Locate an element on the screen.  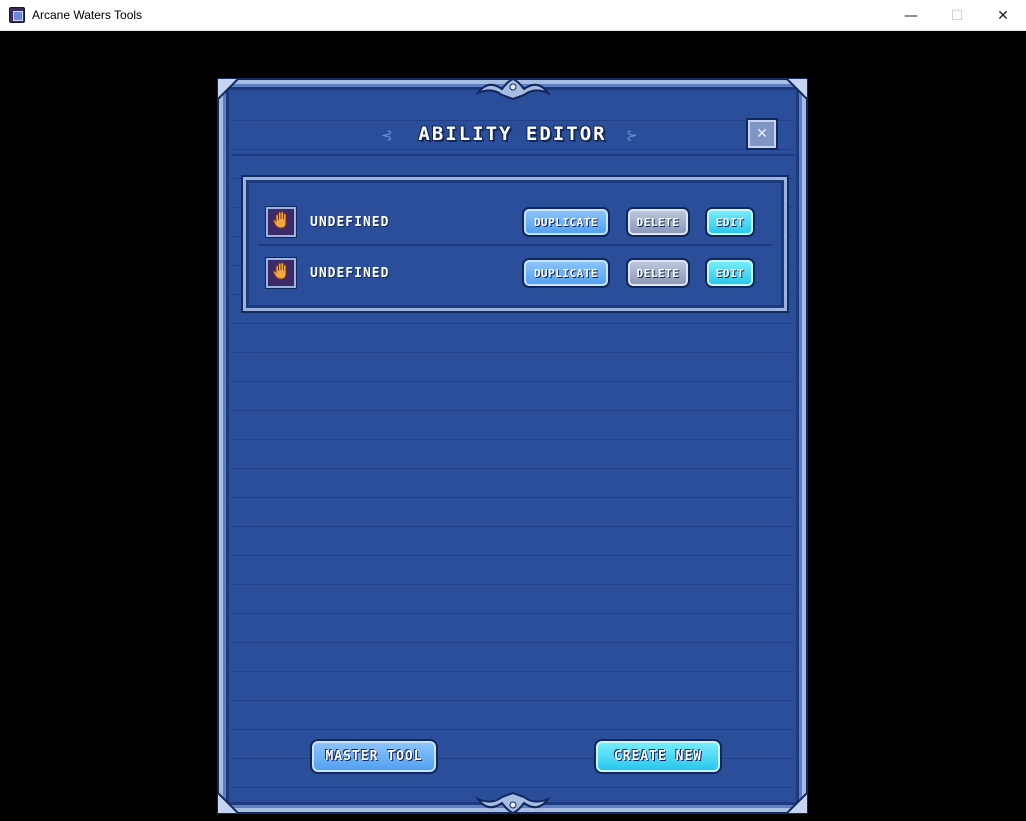
panel-header: ⊰ ABILITY EDITOR ⊱ ✕ is located at coordinates (512, 127).